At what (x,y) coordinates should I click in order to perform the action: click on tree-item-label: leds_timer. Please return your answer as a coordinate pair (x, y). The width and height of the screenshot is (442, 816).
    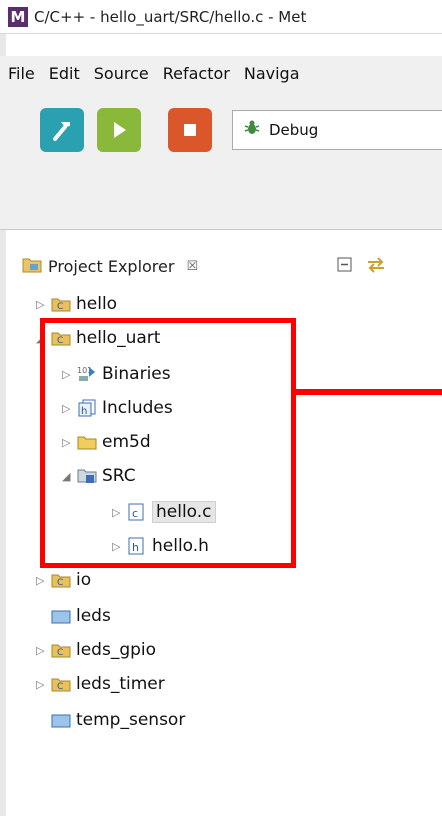
    Looking at the image, I should click on (120, 684).